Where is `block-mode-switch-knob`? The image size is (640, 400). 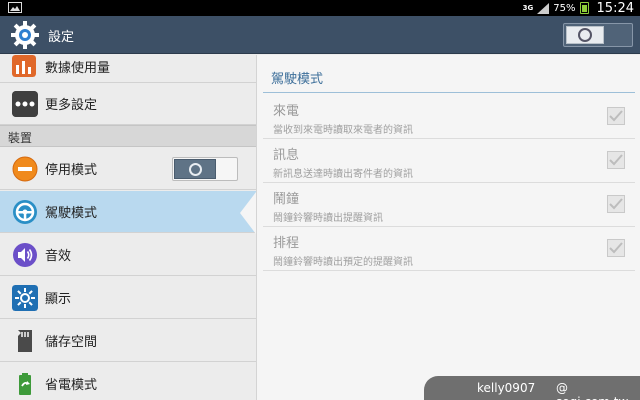
block-mode-switch-knob is located at coordinates (195, 169).